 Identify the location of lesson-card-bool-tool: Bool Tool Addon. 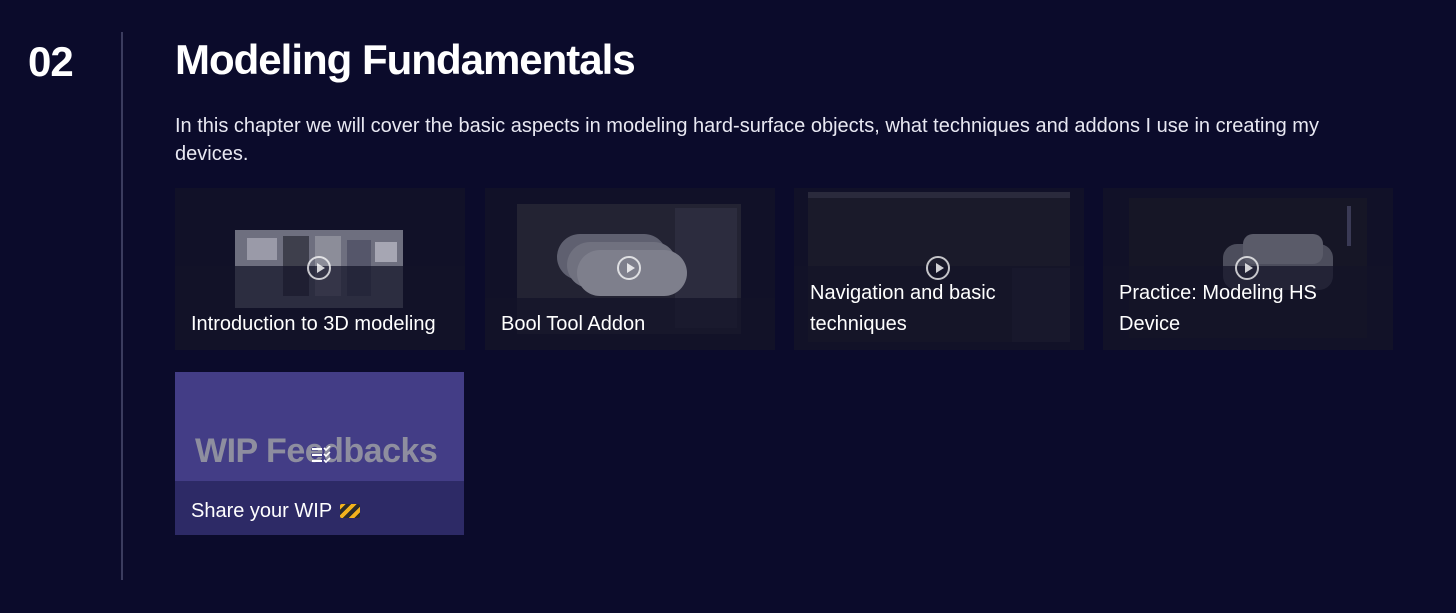
(630, 269).